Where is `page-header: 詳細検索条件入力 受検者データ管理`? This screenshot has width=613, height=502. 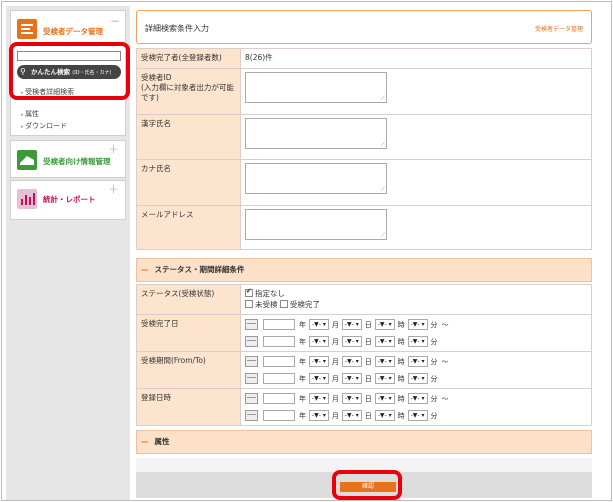 page-header: 詳細検索条件入力 受検者データ管理 is located at coordinates (364, 27).